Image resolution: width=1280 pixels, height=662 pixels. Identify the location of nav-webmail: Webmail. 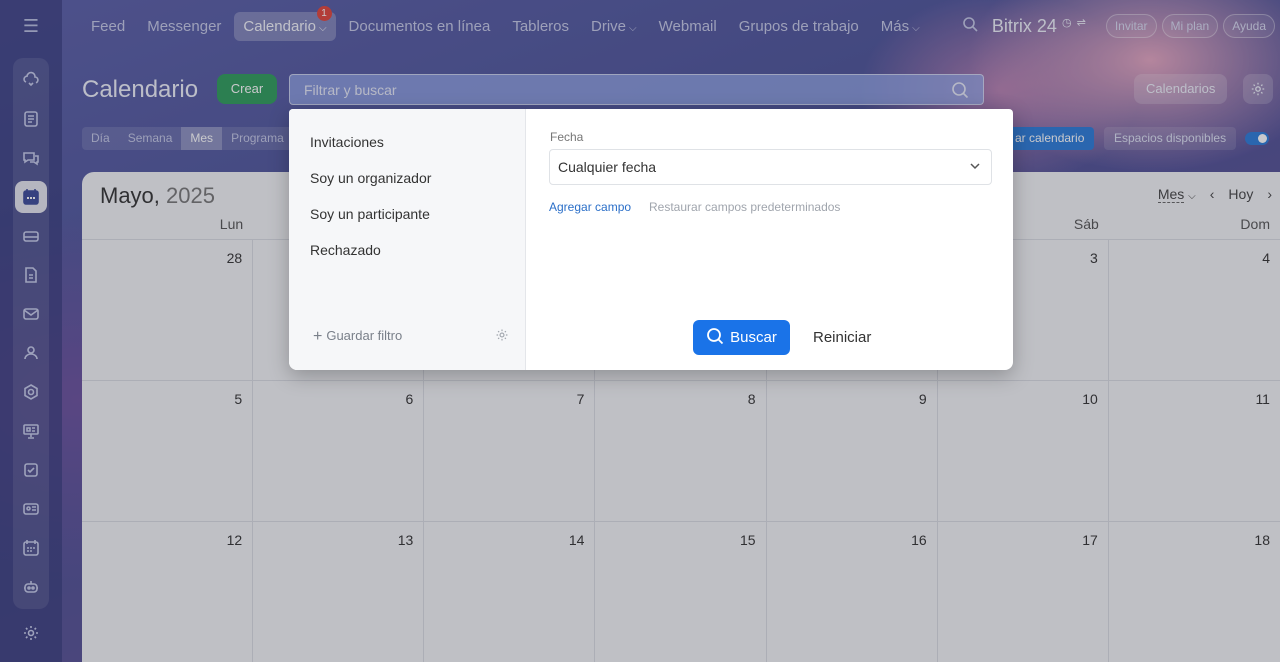
(688, 26).